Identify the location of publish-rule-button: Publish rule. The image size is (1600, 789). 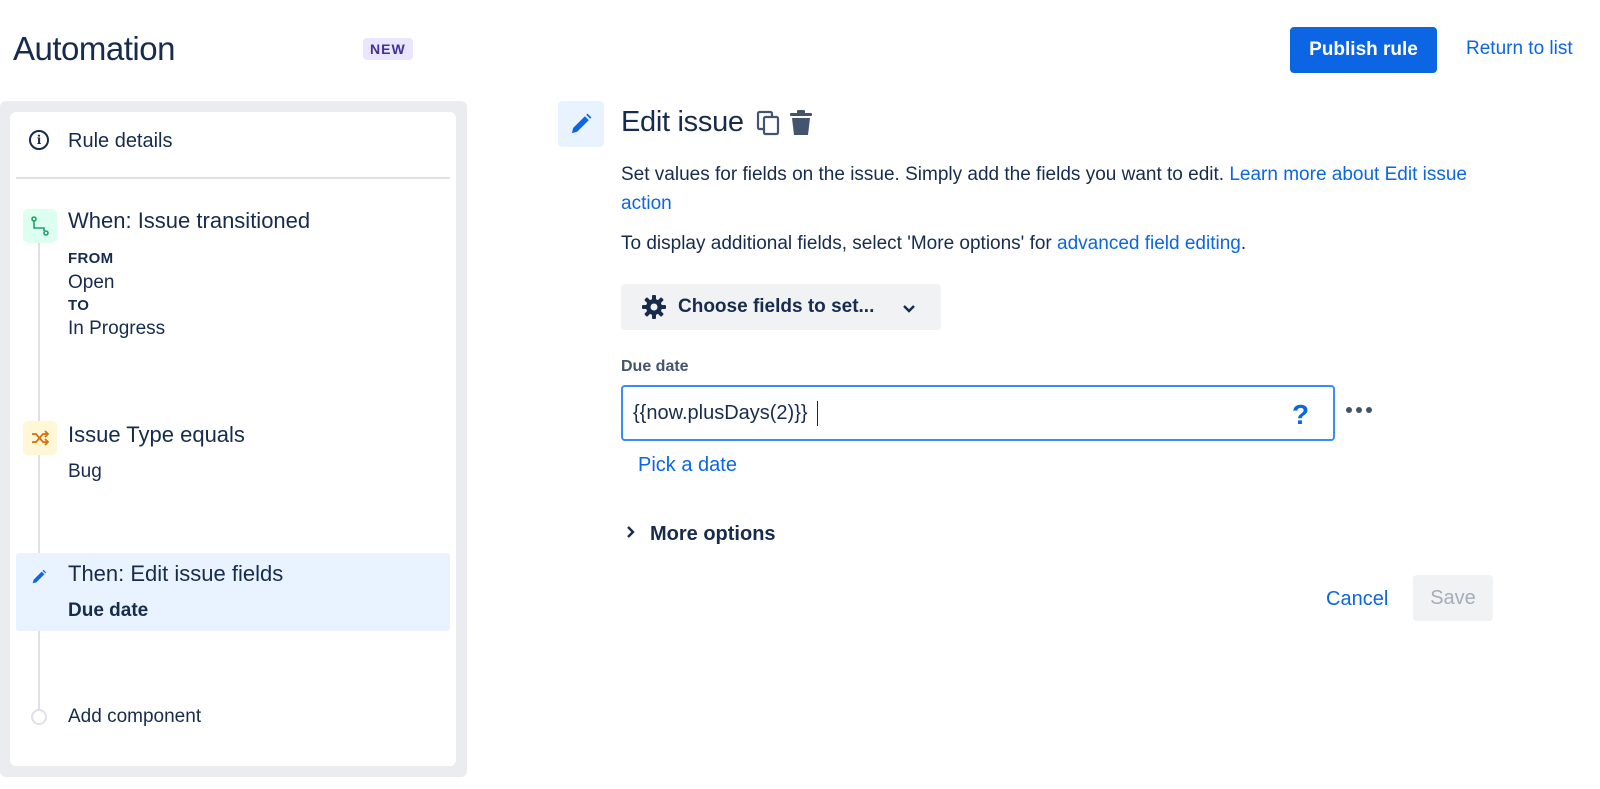
(1363, 50).